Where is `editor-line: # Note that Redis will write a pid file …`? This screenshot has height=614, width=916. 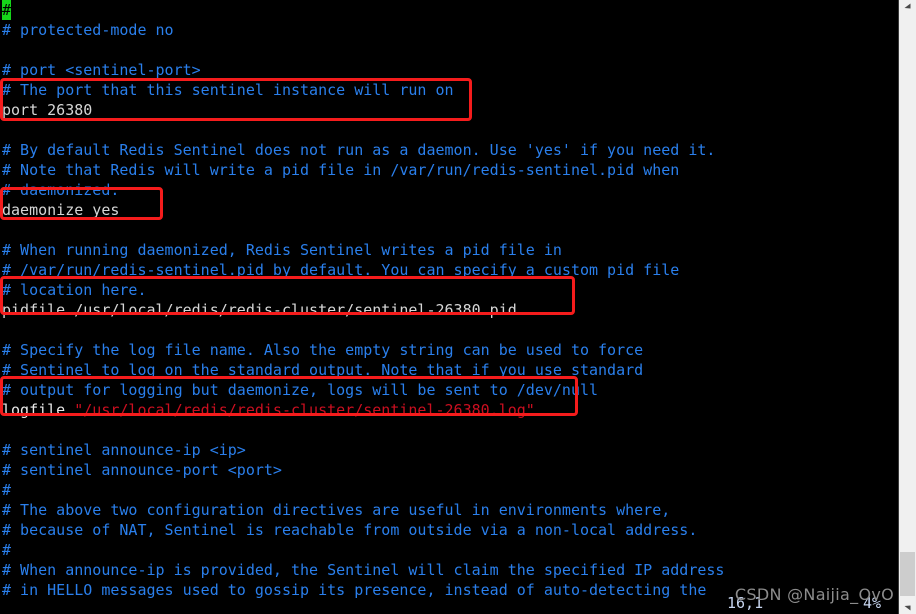 editor-line: # Note that Redis will write a pid file … is located at coordinates (449, 170).